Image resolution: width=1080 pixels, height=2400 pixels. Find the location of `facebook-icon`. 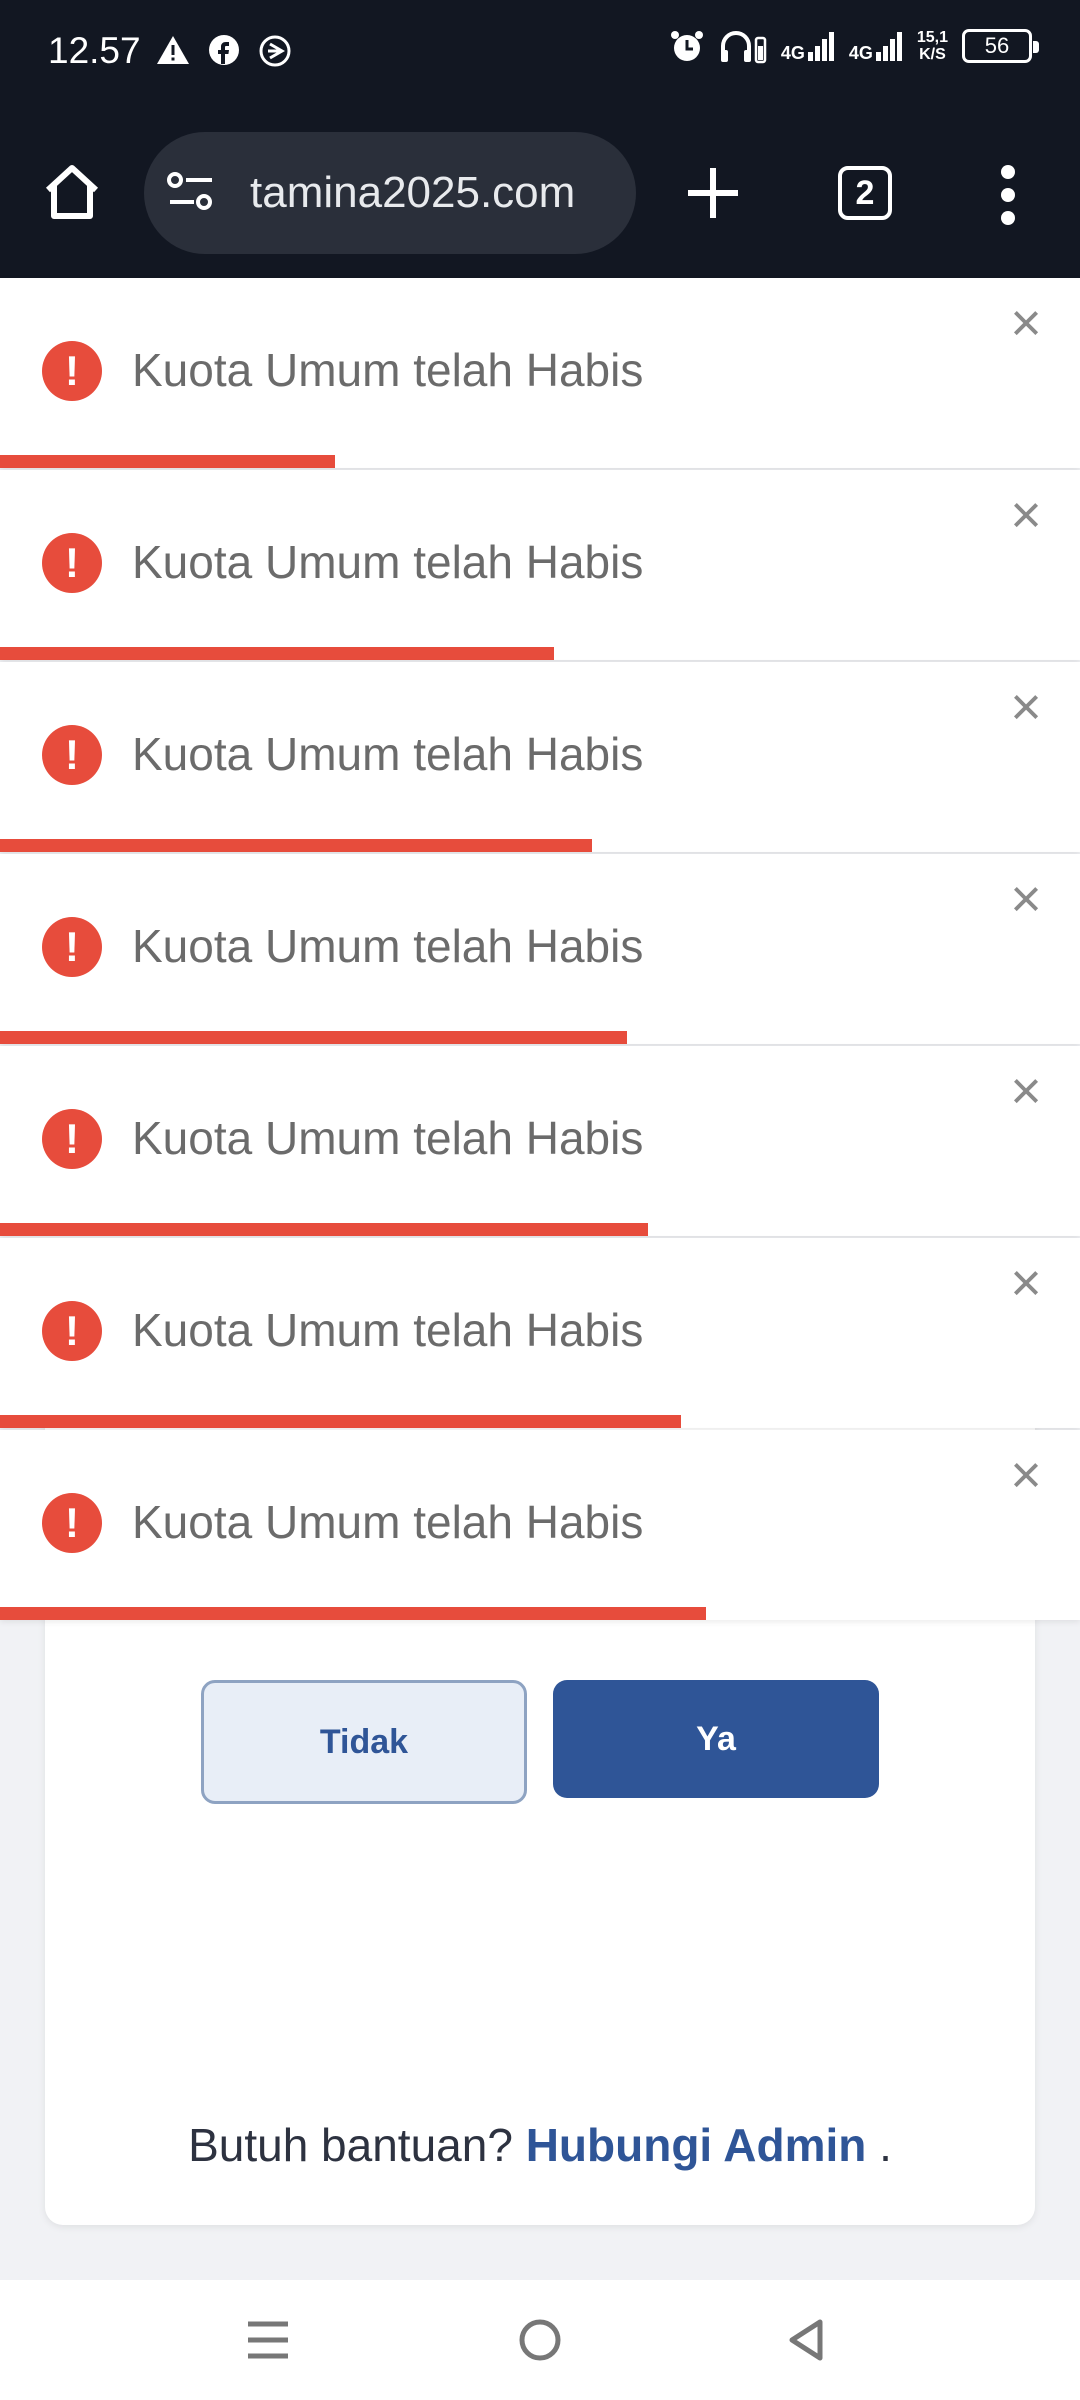

facebook-icon is located at coordinates (224, 50).